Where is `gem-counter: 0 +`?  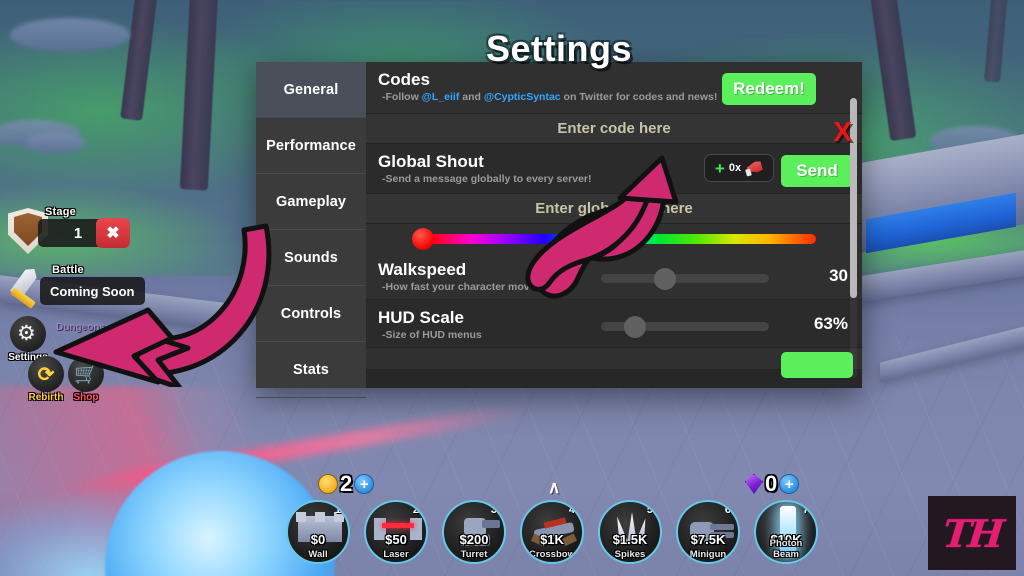 gem-counter: 0 + is located at coordinates (772, 484).